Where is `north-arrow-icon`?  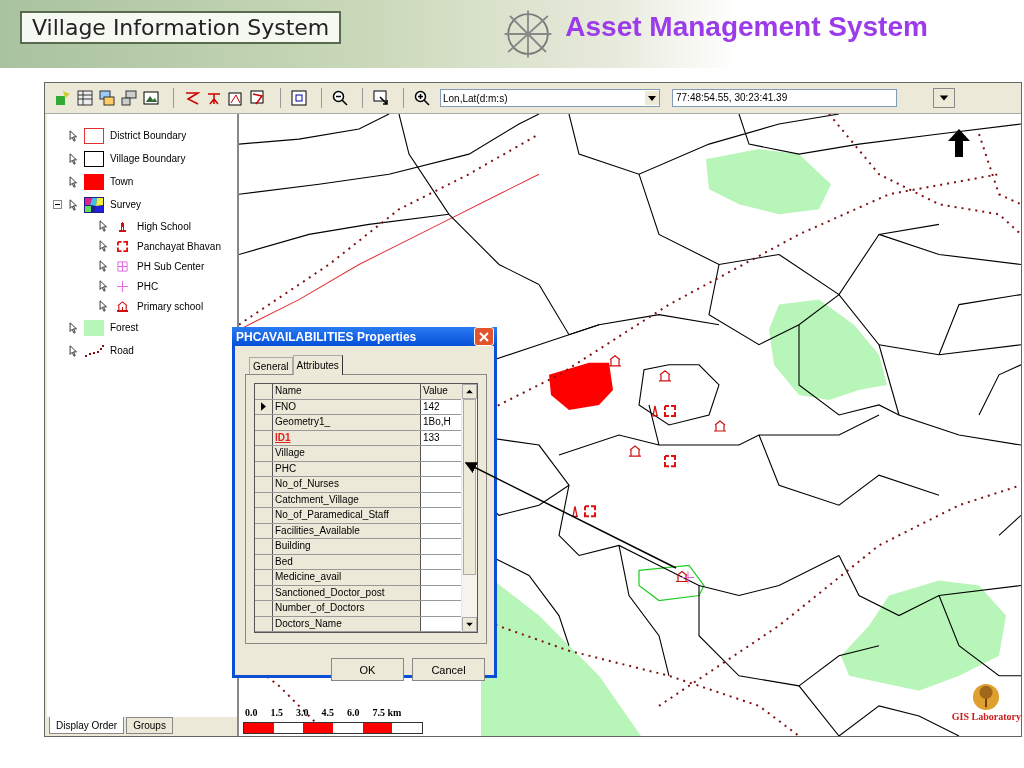 north-arrow-icon is located at coordinates (959, 143).